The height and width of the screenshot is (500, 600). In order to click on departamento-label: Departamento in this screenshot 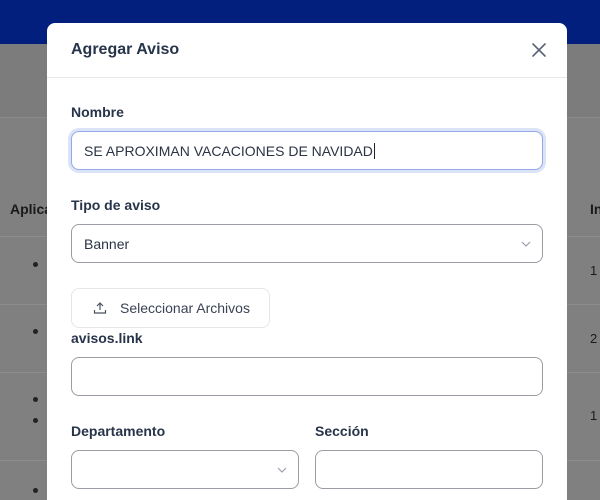, I will do `click(118, 431)`.